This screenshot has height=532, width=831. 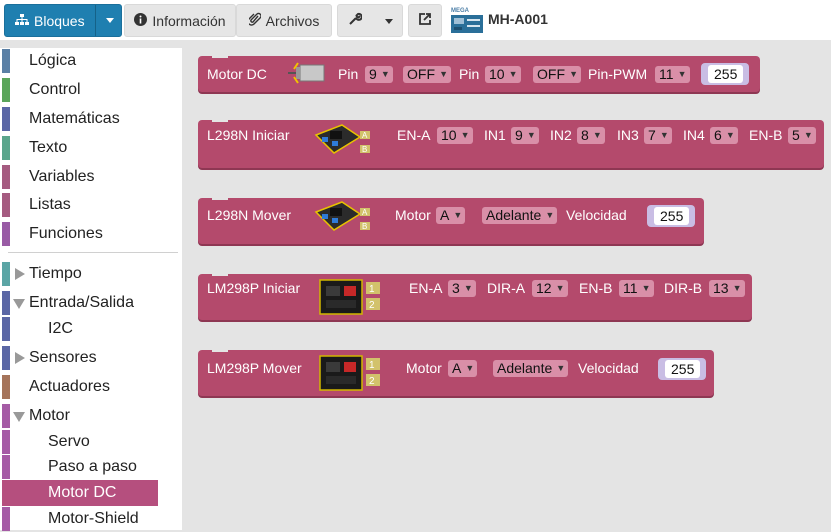 I want to click on category-label: Actuadores, so click(x=69, y=386).